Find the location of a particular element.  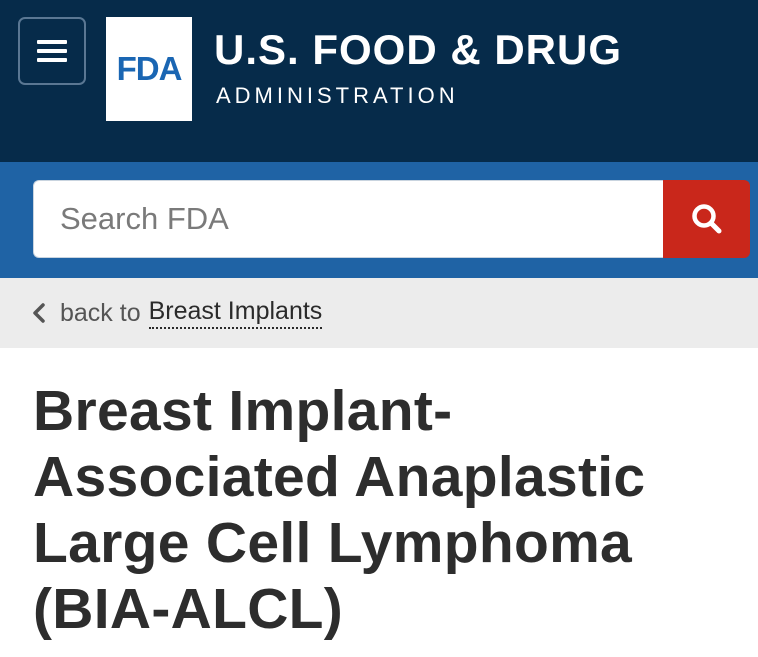

search-button is located at coordinates (706, 219).